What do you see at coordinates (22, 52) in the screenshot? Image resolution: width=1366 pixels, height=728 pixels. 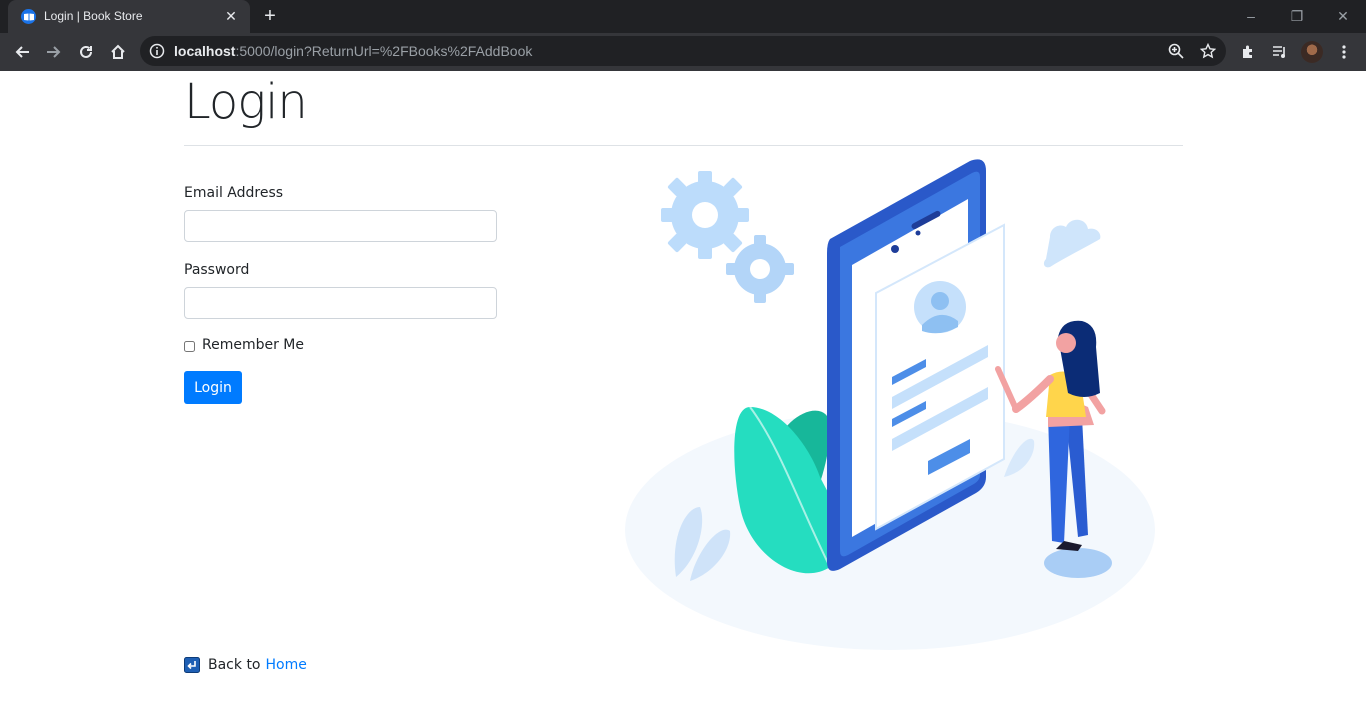 I see `back-arrow-icon` at bounding box center [22, 52].